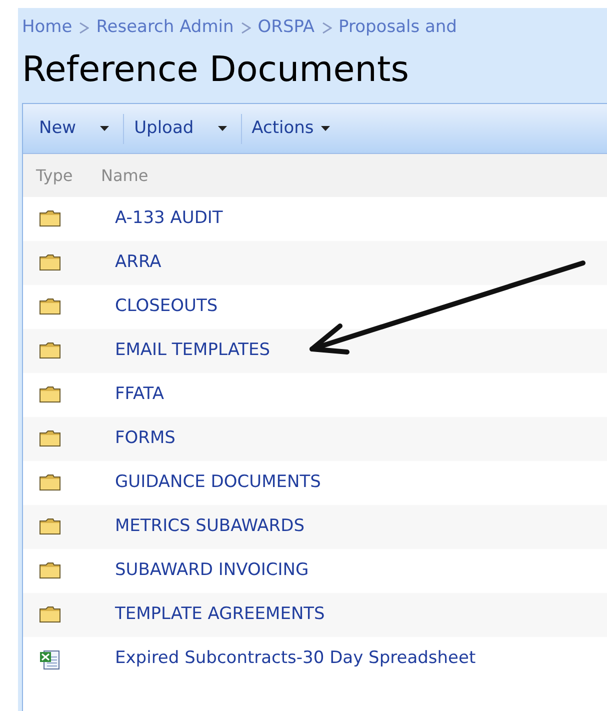 The height and width of the screenshot is (711, 607). What do you see at coordinates (212, 571) in the screenshot?
I see `item-link: SUBAWARD INVOICING` at bounding box center [212, 571].